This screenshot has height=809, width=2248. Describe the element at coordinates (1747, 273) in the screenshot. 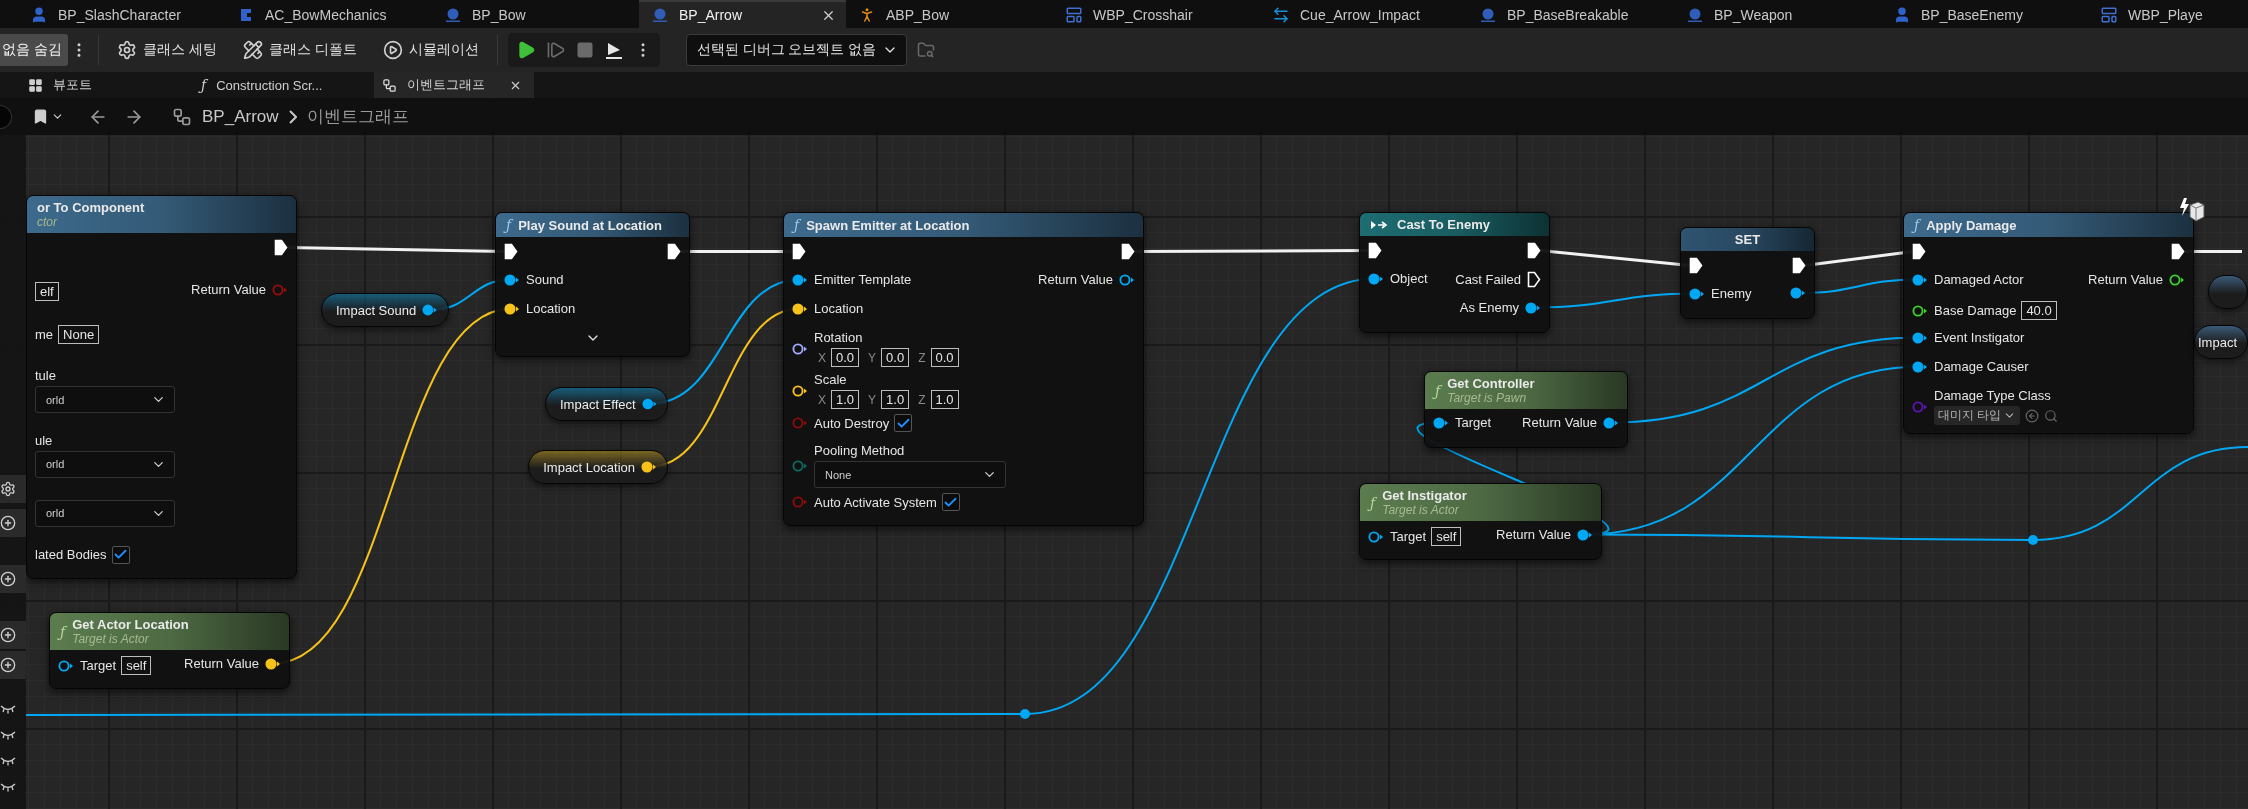

I see `graph-node: SET Enemy` at that location.